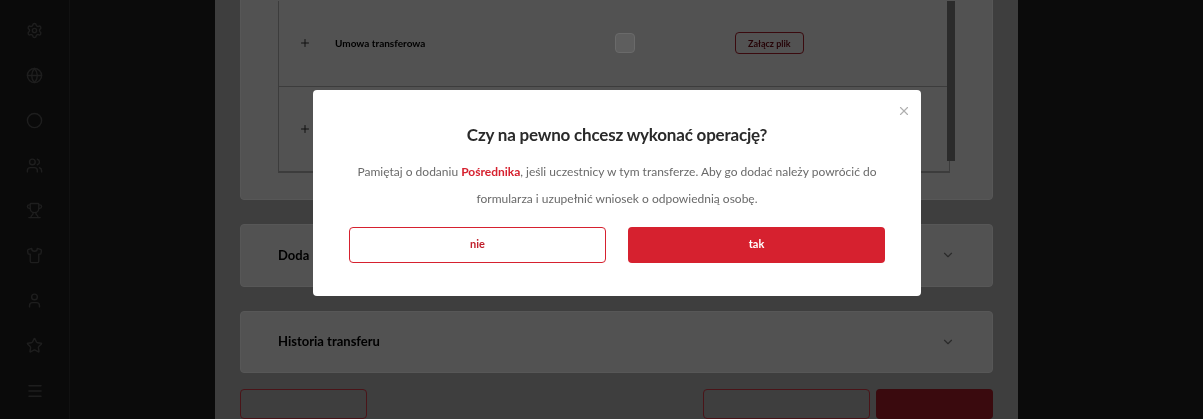 Image resolution: width=1203 pixels, height=419 pixels. I want to click on close-icon, so click(904, 111).